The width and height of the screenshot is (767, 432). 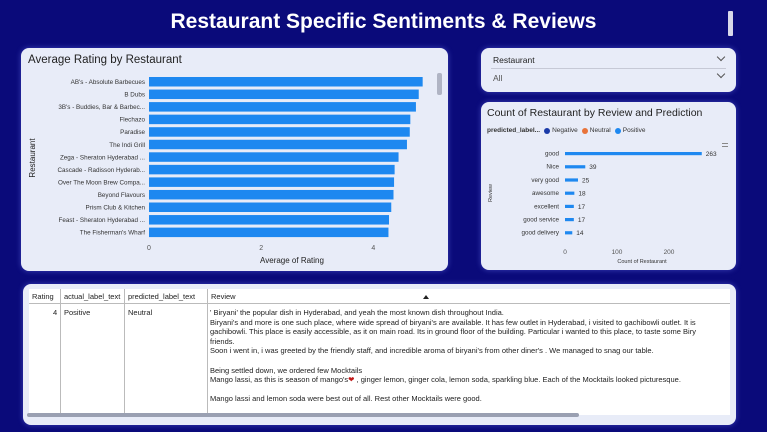 What do you see at coordinates (132, 132) in the screenshot?
I see `category-label: Paradise` at bounding box center [132, 132].